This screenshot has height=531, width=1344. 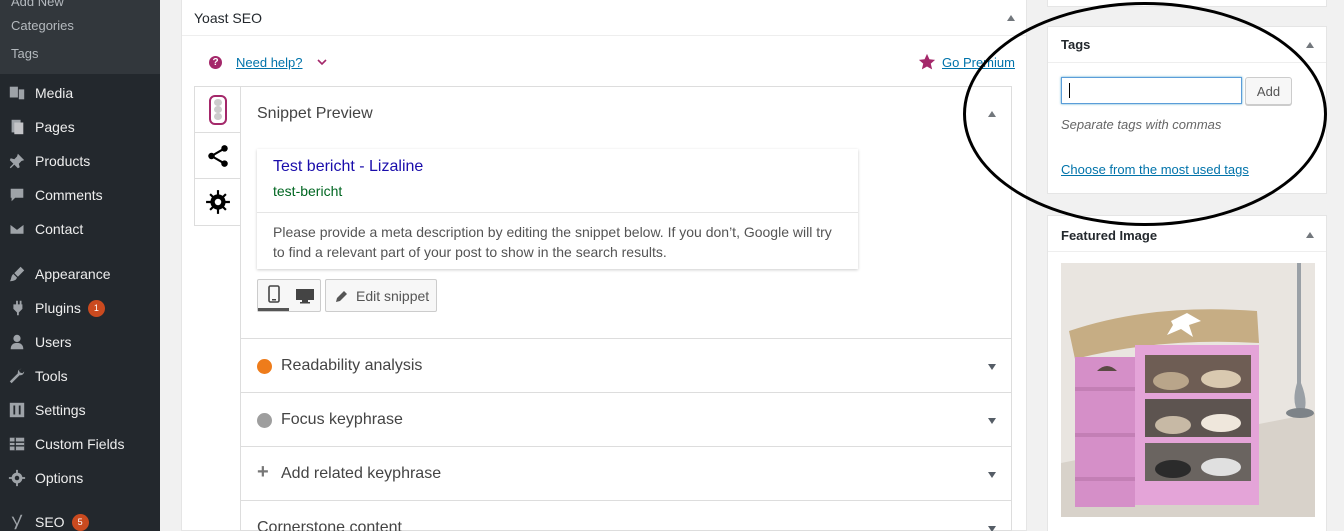 I want to click on mobile-icon, so click(x=273, y=294).